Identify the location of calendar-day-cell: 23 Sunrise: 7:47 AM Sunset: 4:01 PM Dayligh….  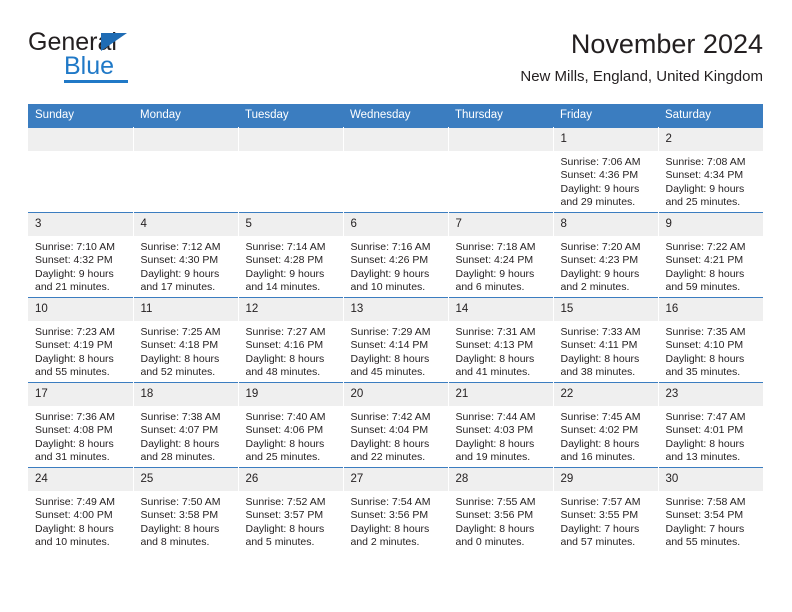
(710, 425).